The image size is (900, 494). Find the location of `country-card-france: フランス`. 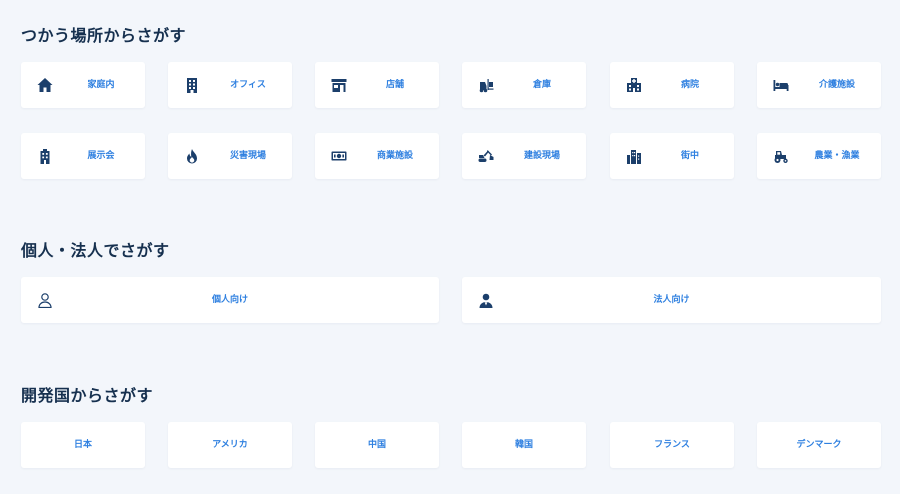

country-card-france: フランス is located at coordinates (672, 445).